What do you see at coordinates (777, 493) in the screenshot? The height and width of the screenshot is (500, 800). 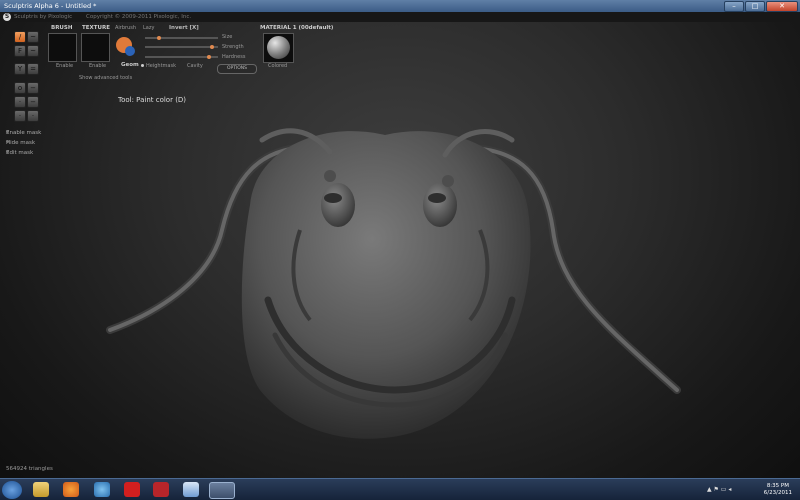 I see `clock-date: 6/23/2011` at bounding box center [777, 493].